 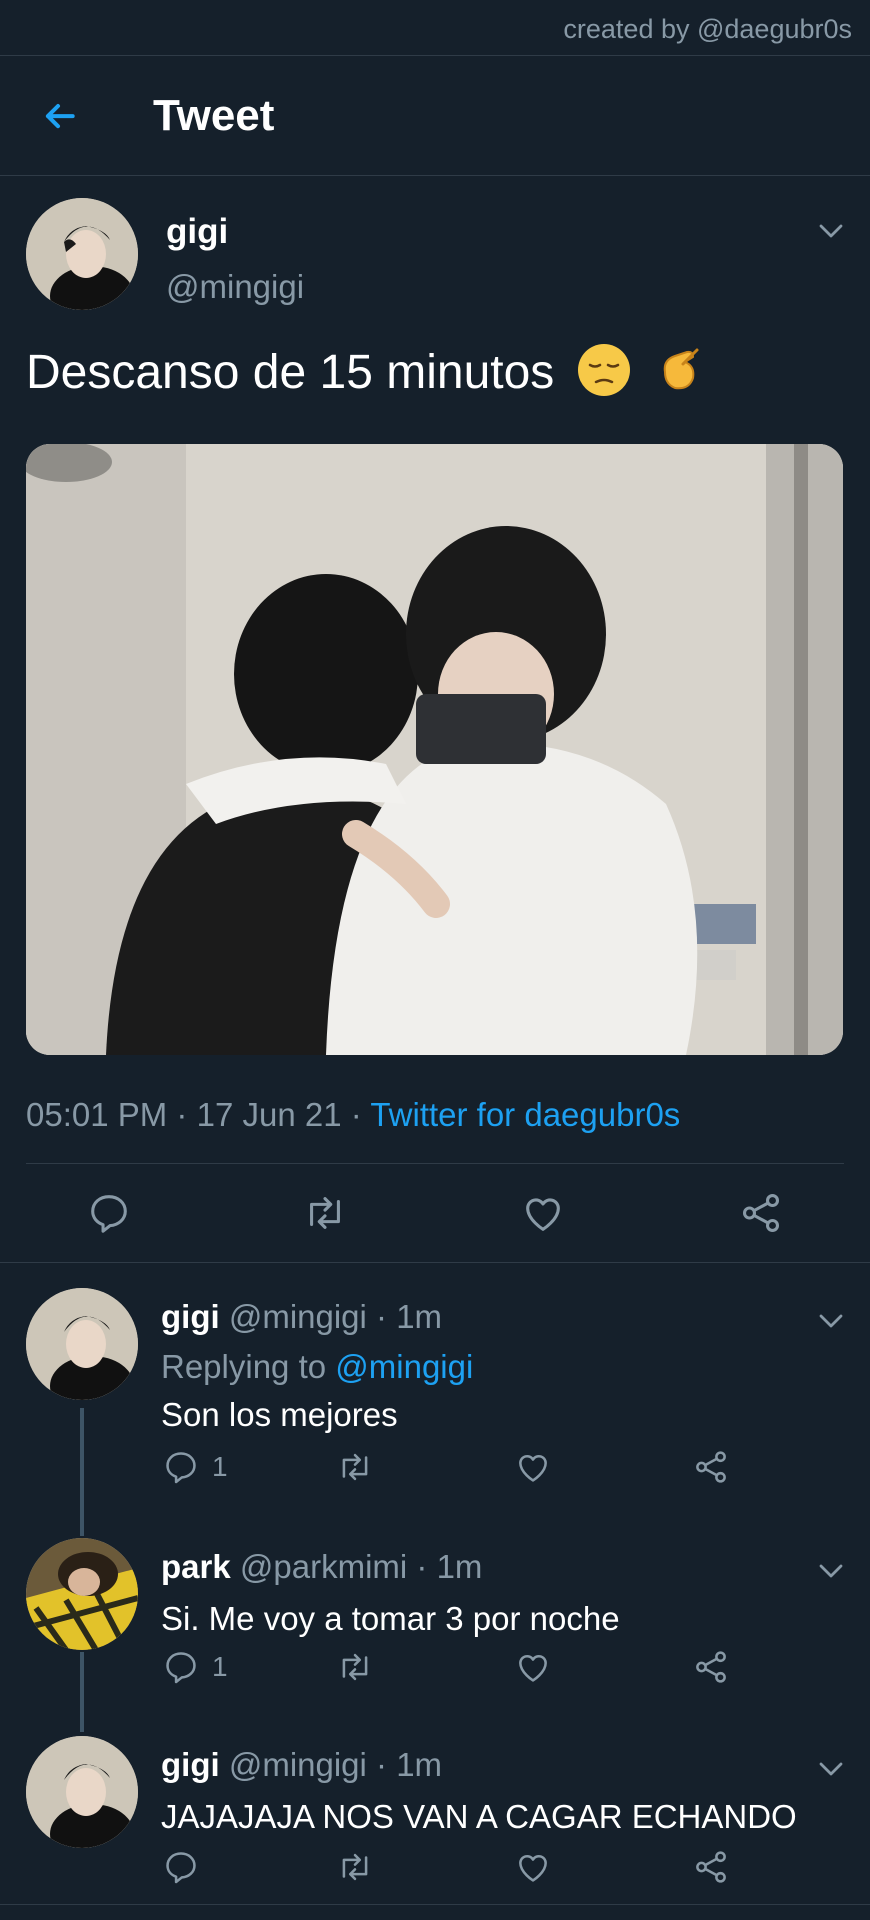 What do you see at coordinates (244, 1366) in the screenshot?
I see `replying-label: Replying to` at bounding box center [244, 1366].